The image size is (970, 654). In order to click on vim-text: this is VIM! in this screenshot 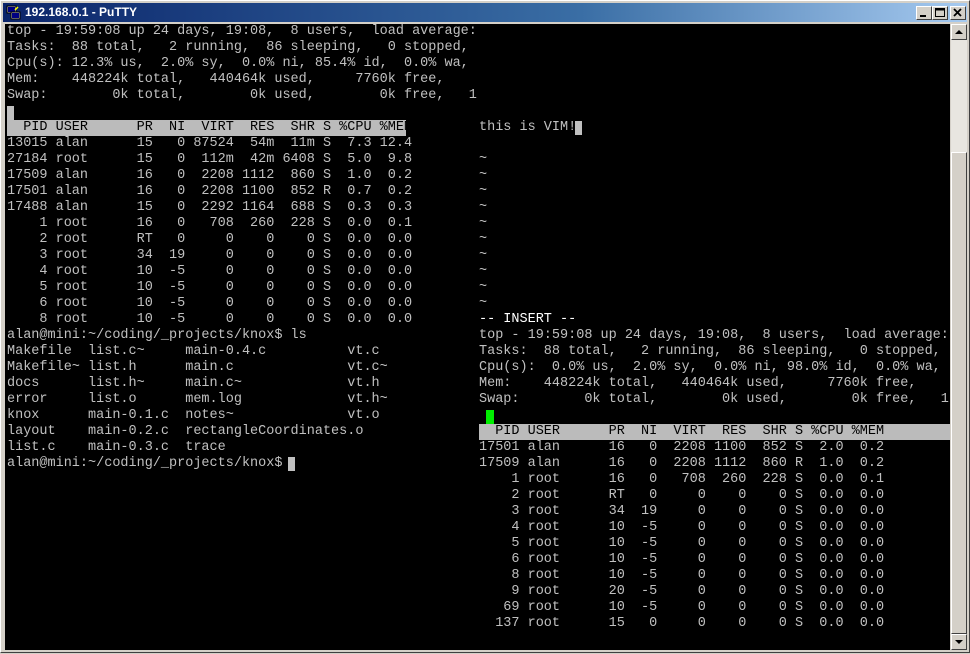, I will do `click(528, 127)`.